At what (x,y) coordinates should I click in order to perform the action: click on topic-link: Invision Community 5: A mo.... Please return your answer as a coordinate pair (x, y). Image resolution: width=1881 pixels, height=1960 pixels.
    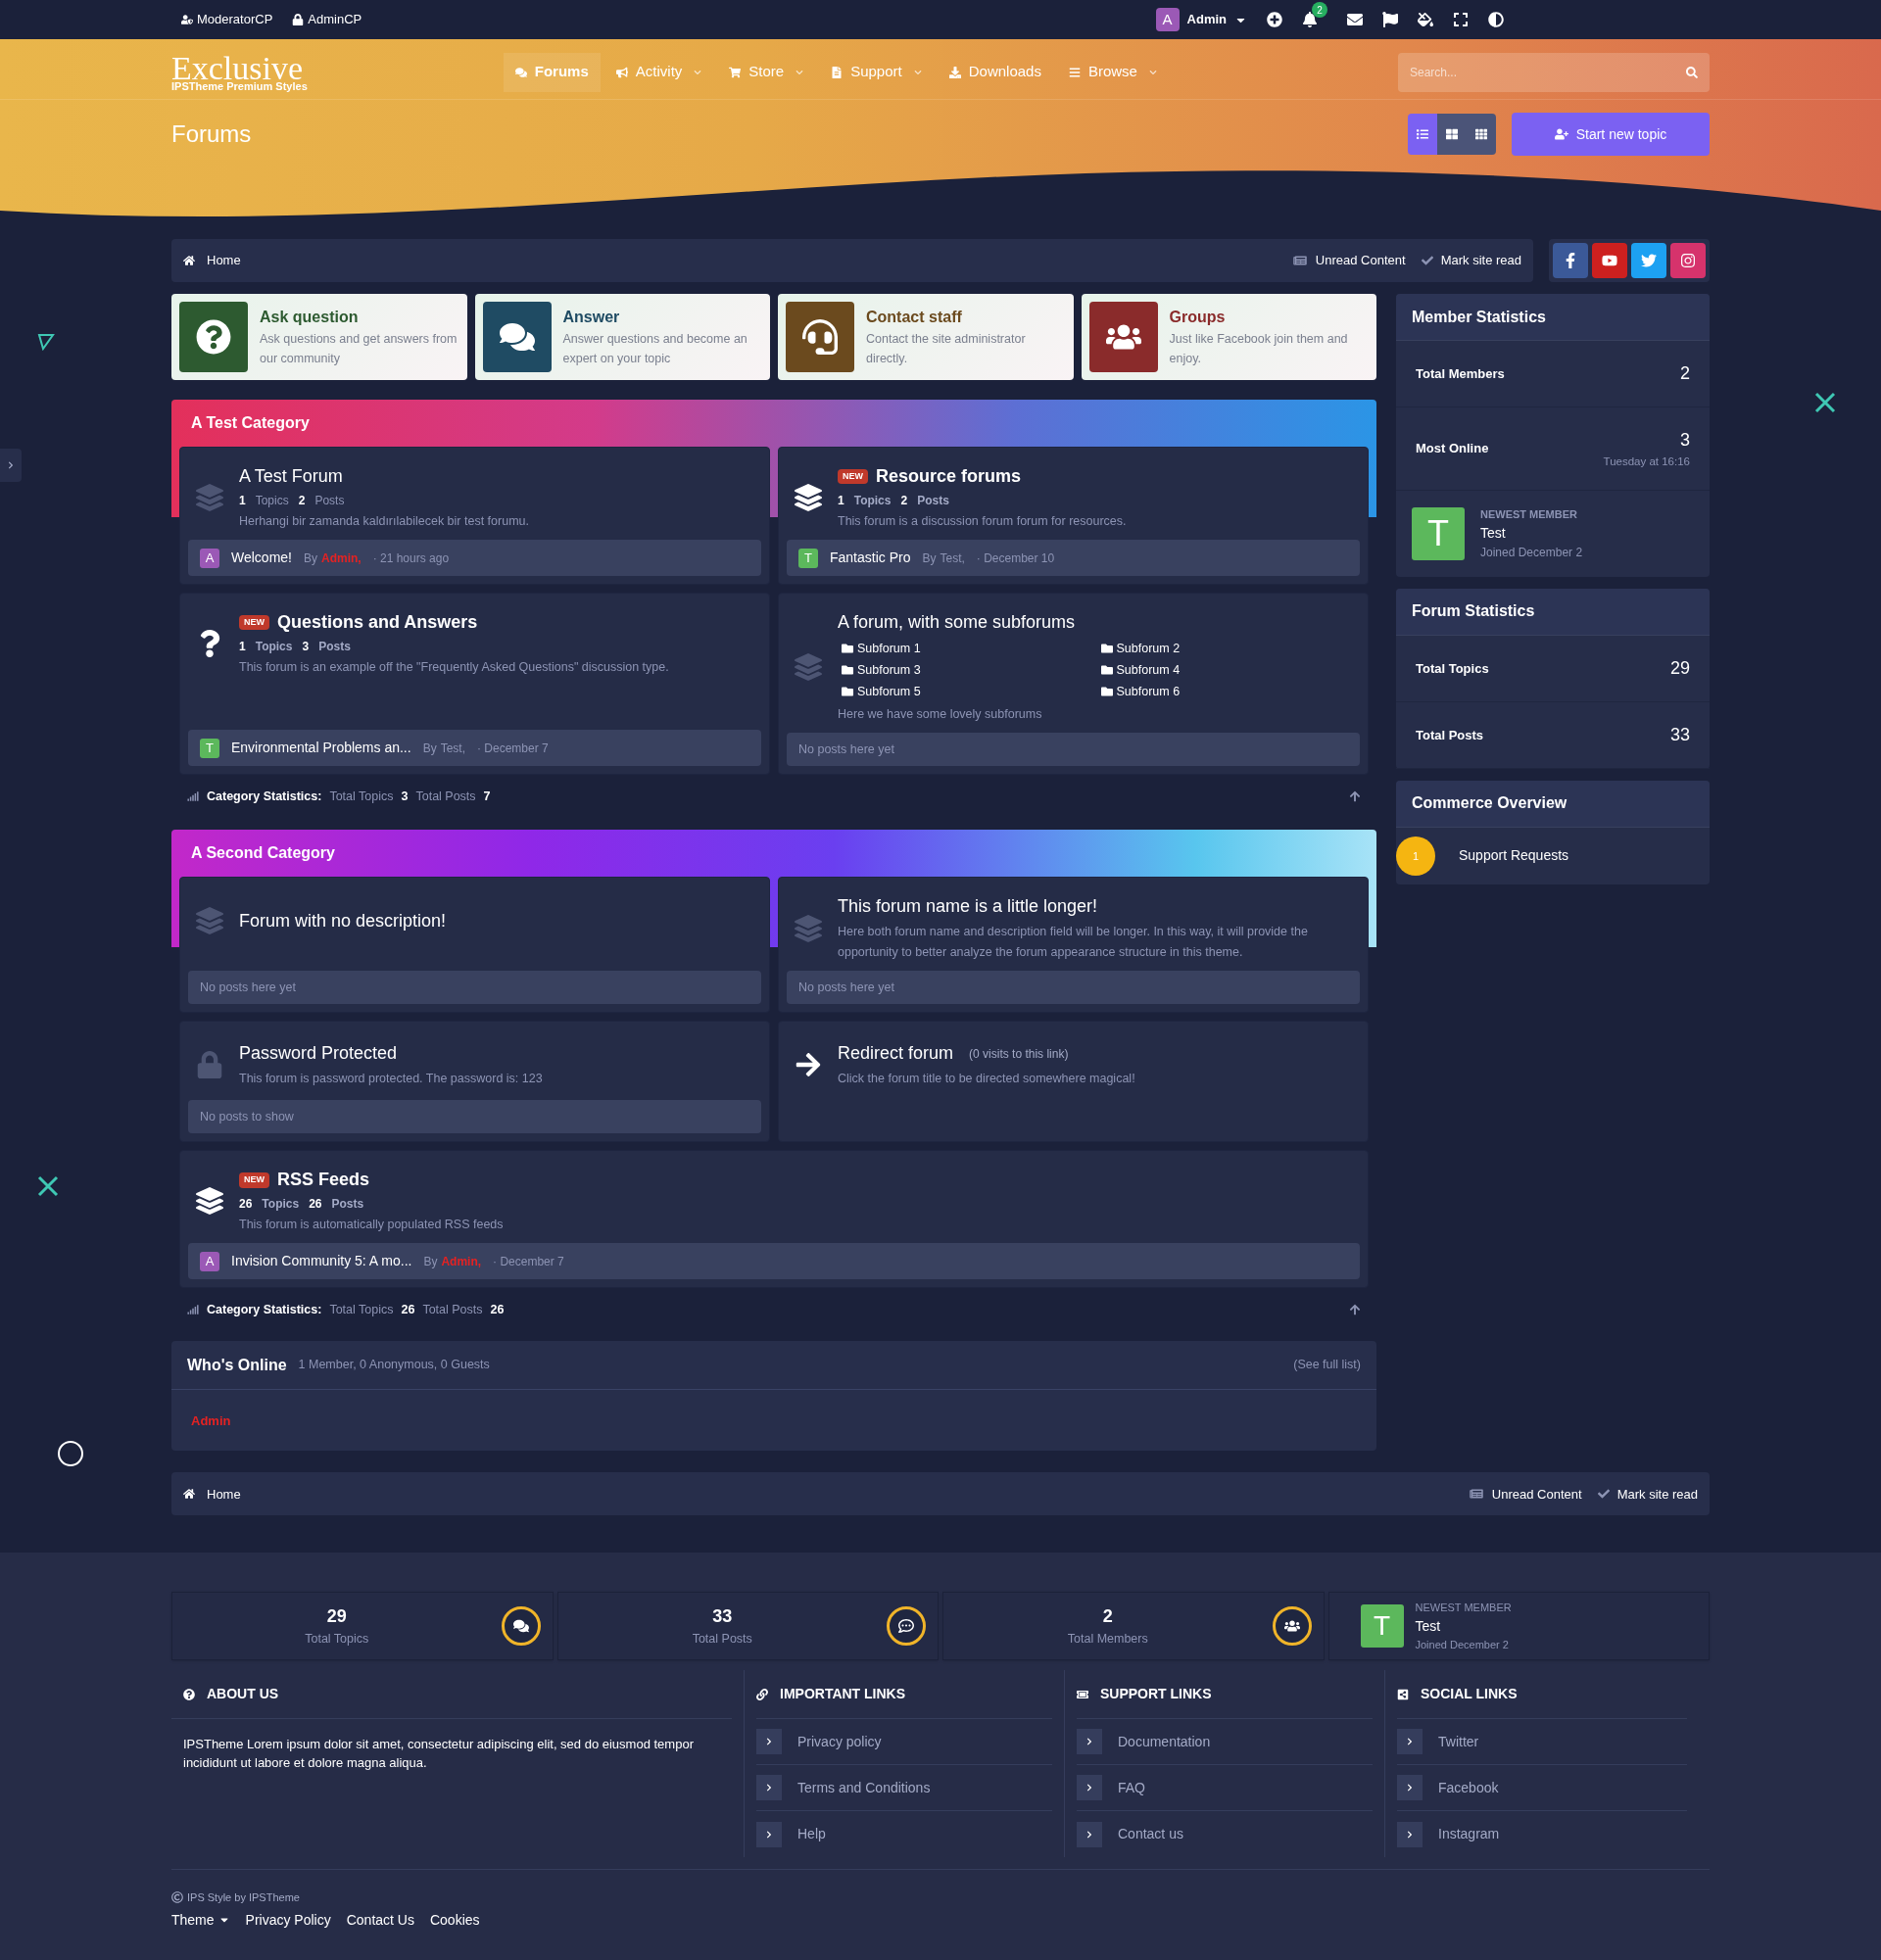
    Looking at the image, I should click on (321, 1262).